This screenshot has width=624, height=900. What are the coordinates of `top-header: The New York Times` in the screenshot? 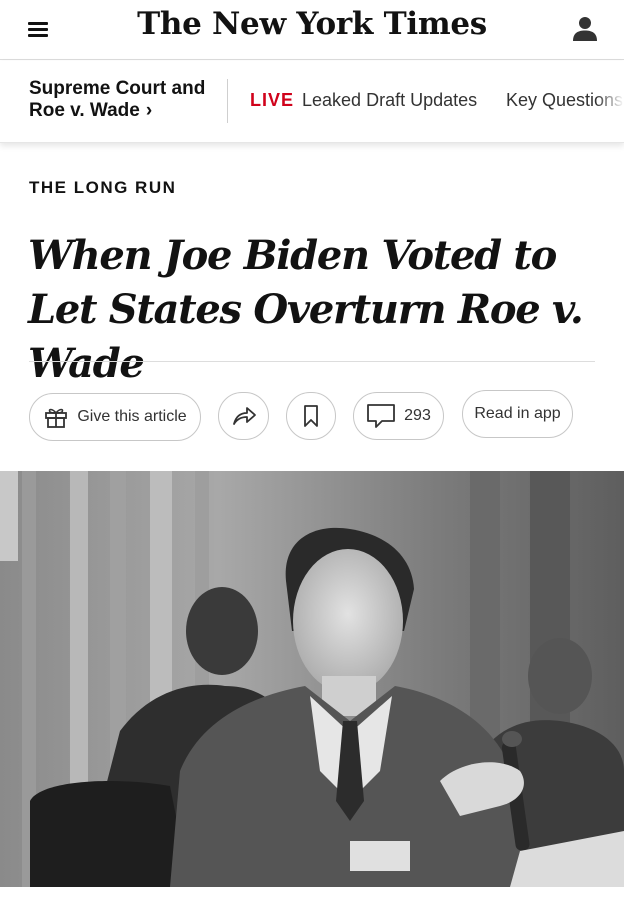 It's located at (312, 30).